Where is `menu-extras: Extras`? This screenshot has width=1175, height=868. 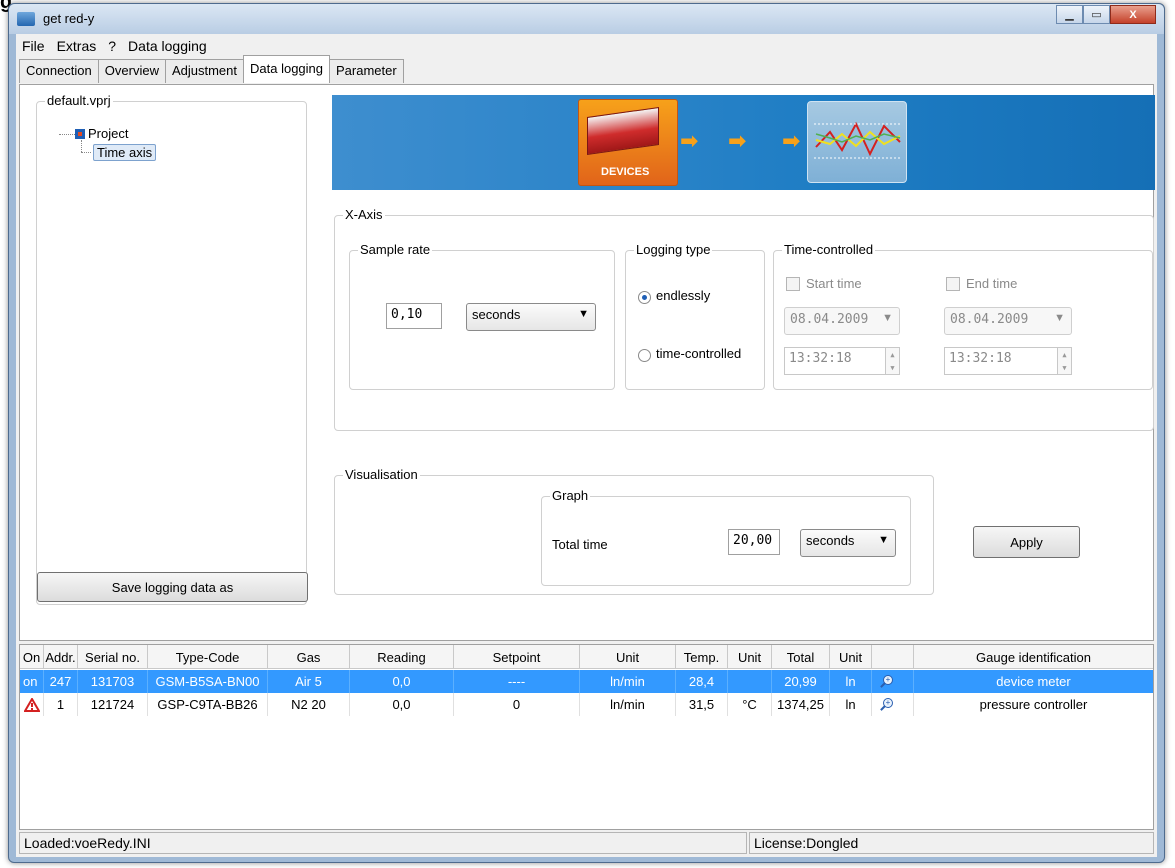 menu-extras: Extras is located at coordinates (77, 46).